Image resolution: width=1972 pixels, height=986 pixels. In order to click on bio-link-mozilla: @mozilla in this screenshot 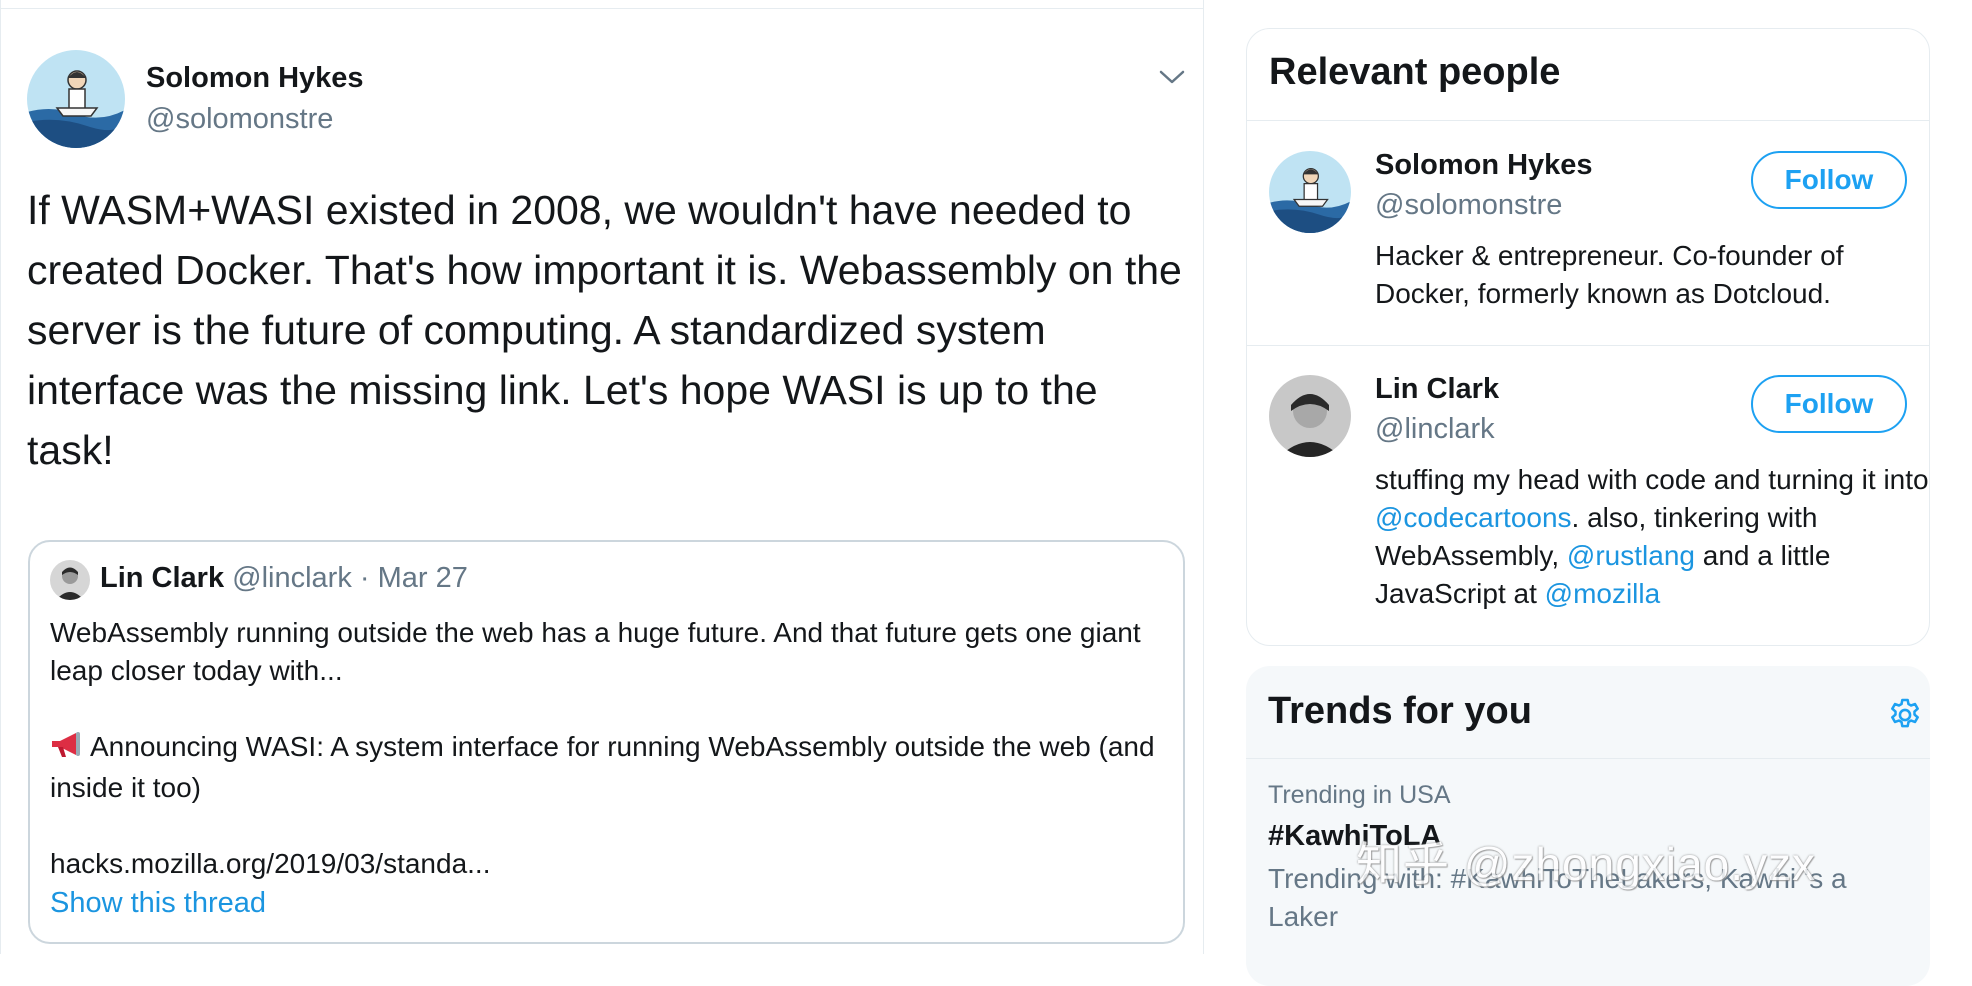, I will do `click(1603, 593)`.